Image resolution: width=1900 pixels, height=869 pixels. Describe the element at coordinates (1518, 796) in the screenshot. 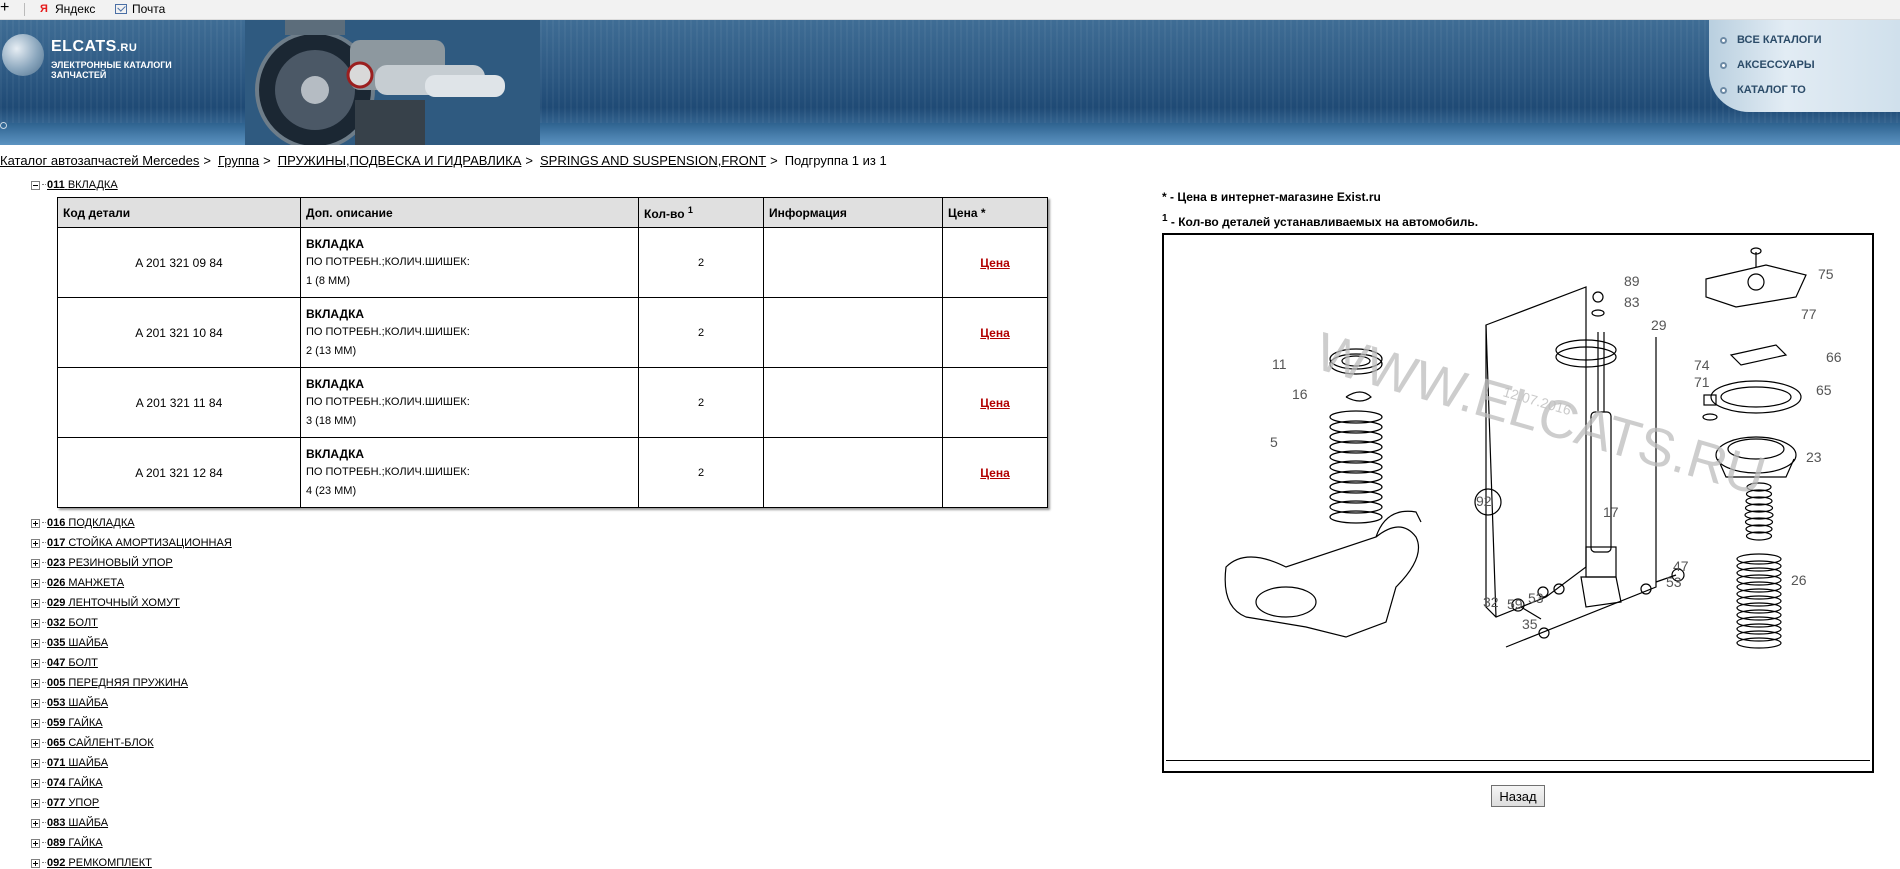

I see `back-button: Назад` at that location.